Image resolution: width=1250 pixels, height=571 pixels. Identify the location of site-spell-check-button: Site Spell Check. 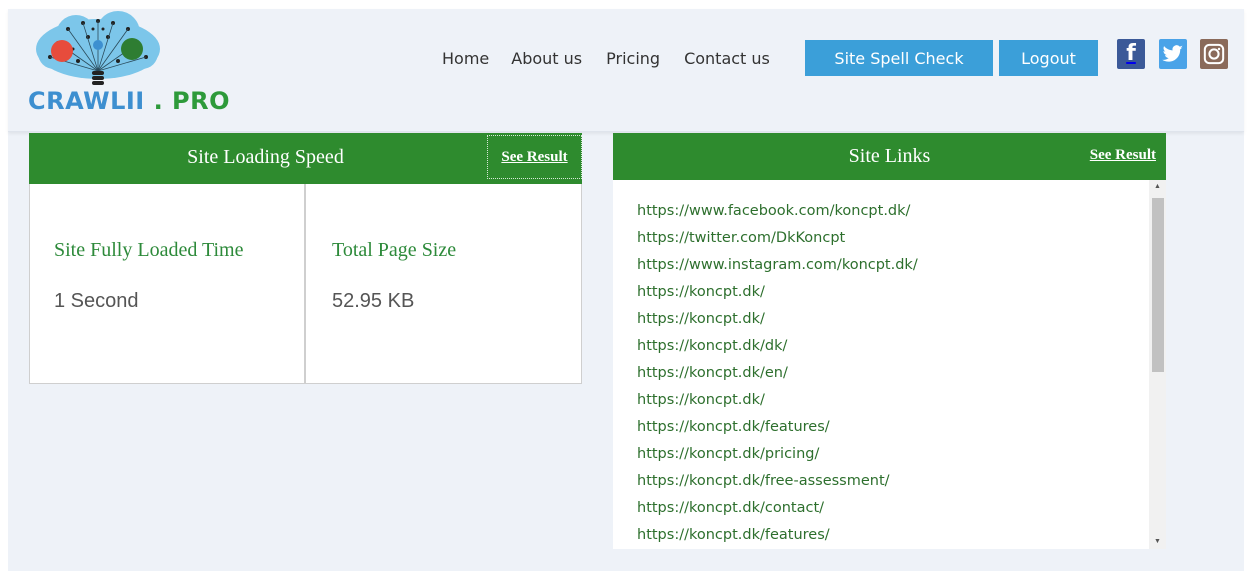
(899, 58).